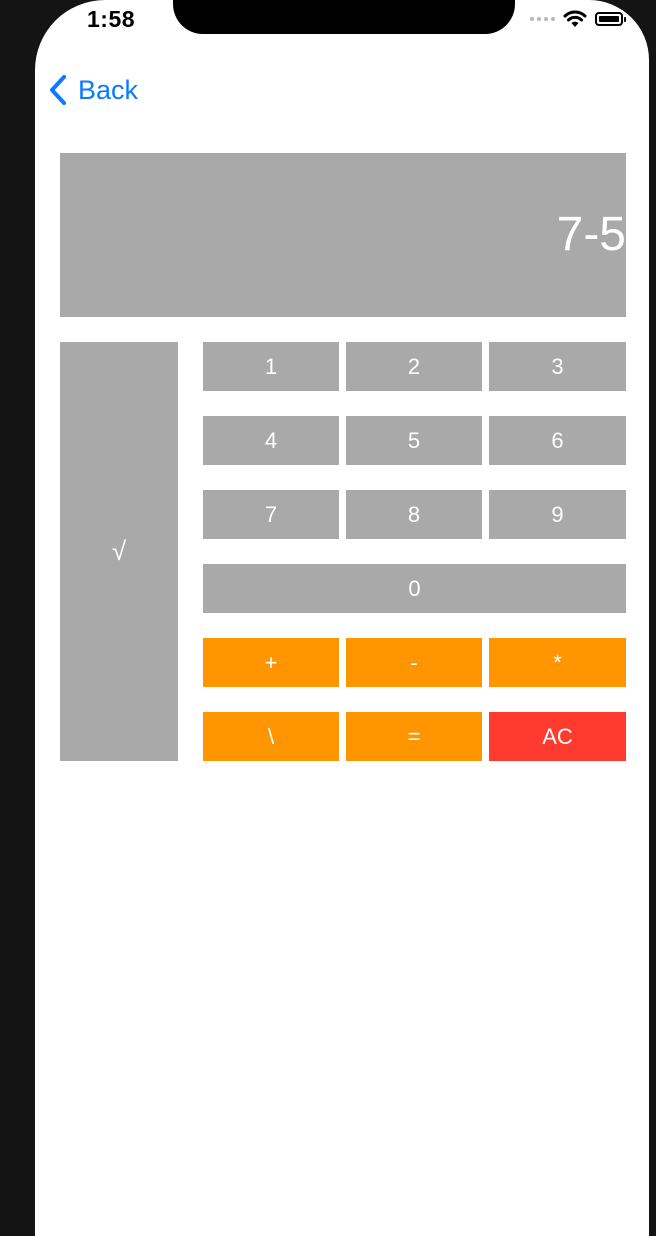 The height and width of the screenshot is (1236, 656). What do you see at coordinates (414, 662) in the screenshot?
I see `minus-button: -` at bounding box center [414, 662].